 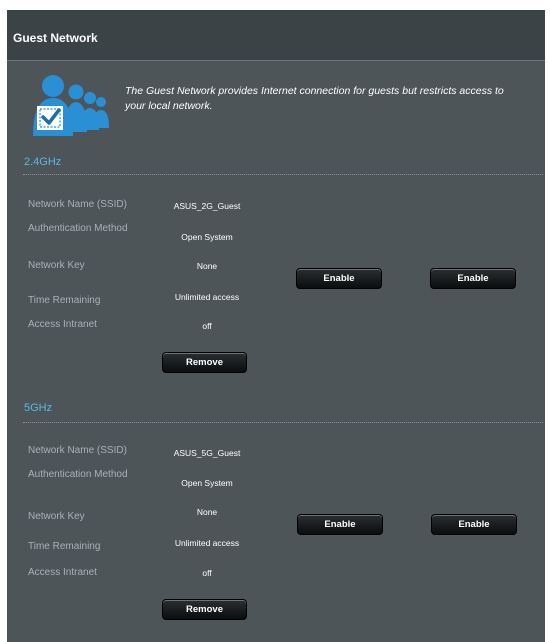 I want to click on ssid-label-2g: Network Name (SSID), so click(x=77, y=204).